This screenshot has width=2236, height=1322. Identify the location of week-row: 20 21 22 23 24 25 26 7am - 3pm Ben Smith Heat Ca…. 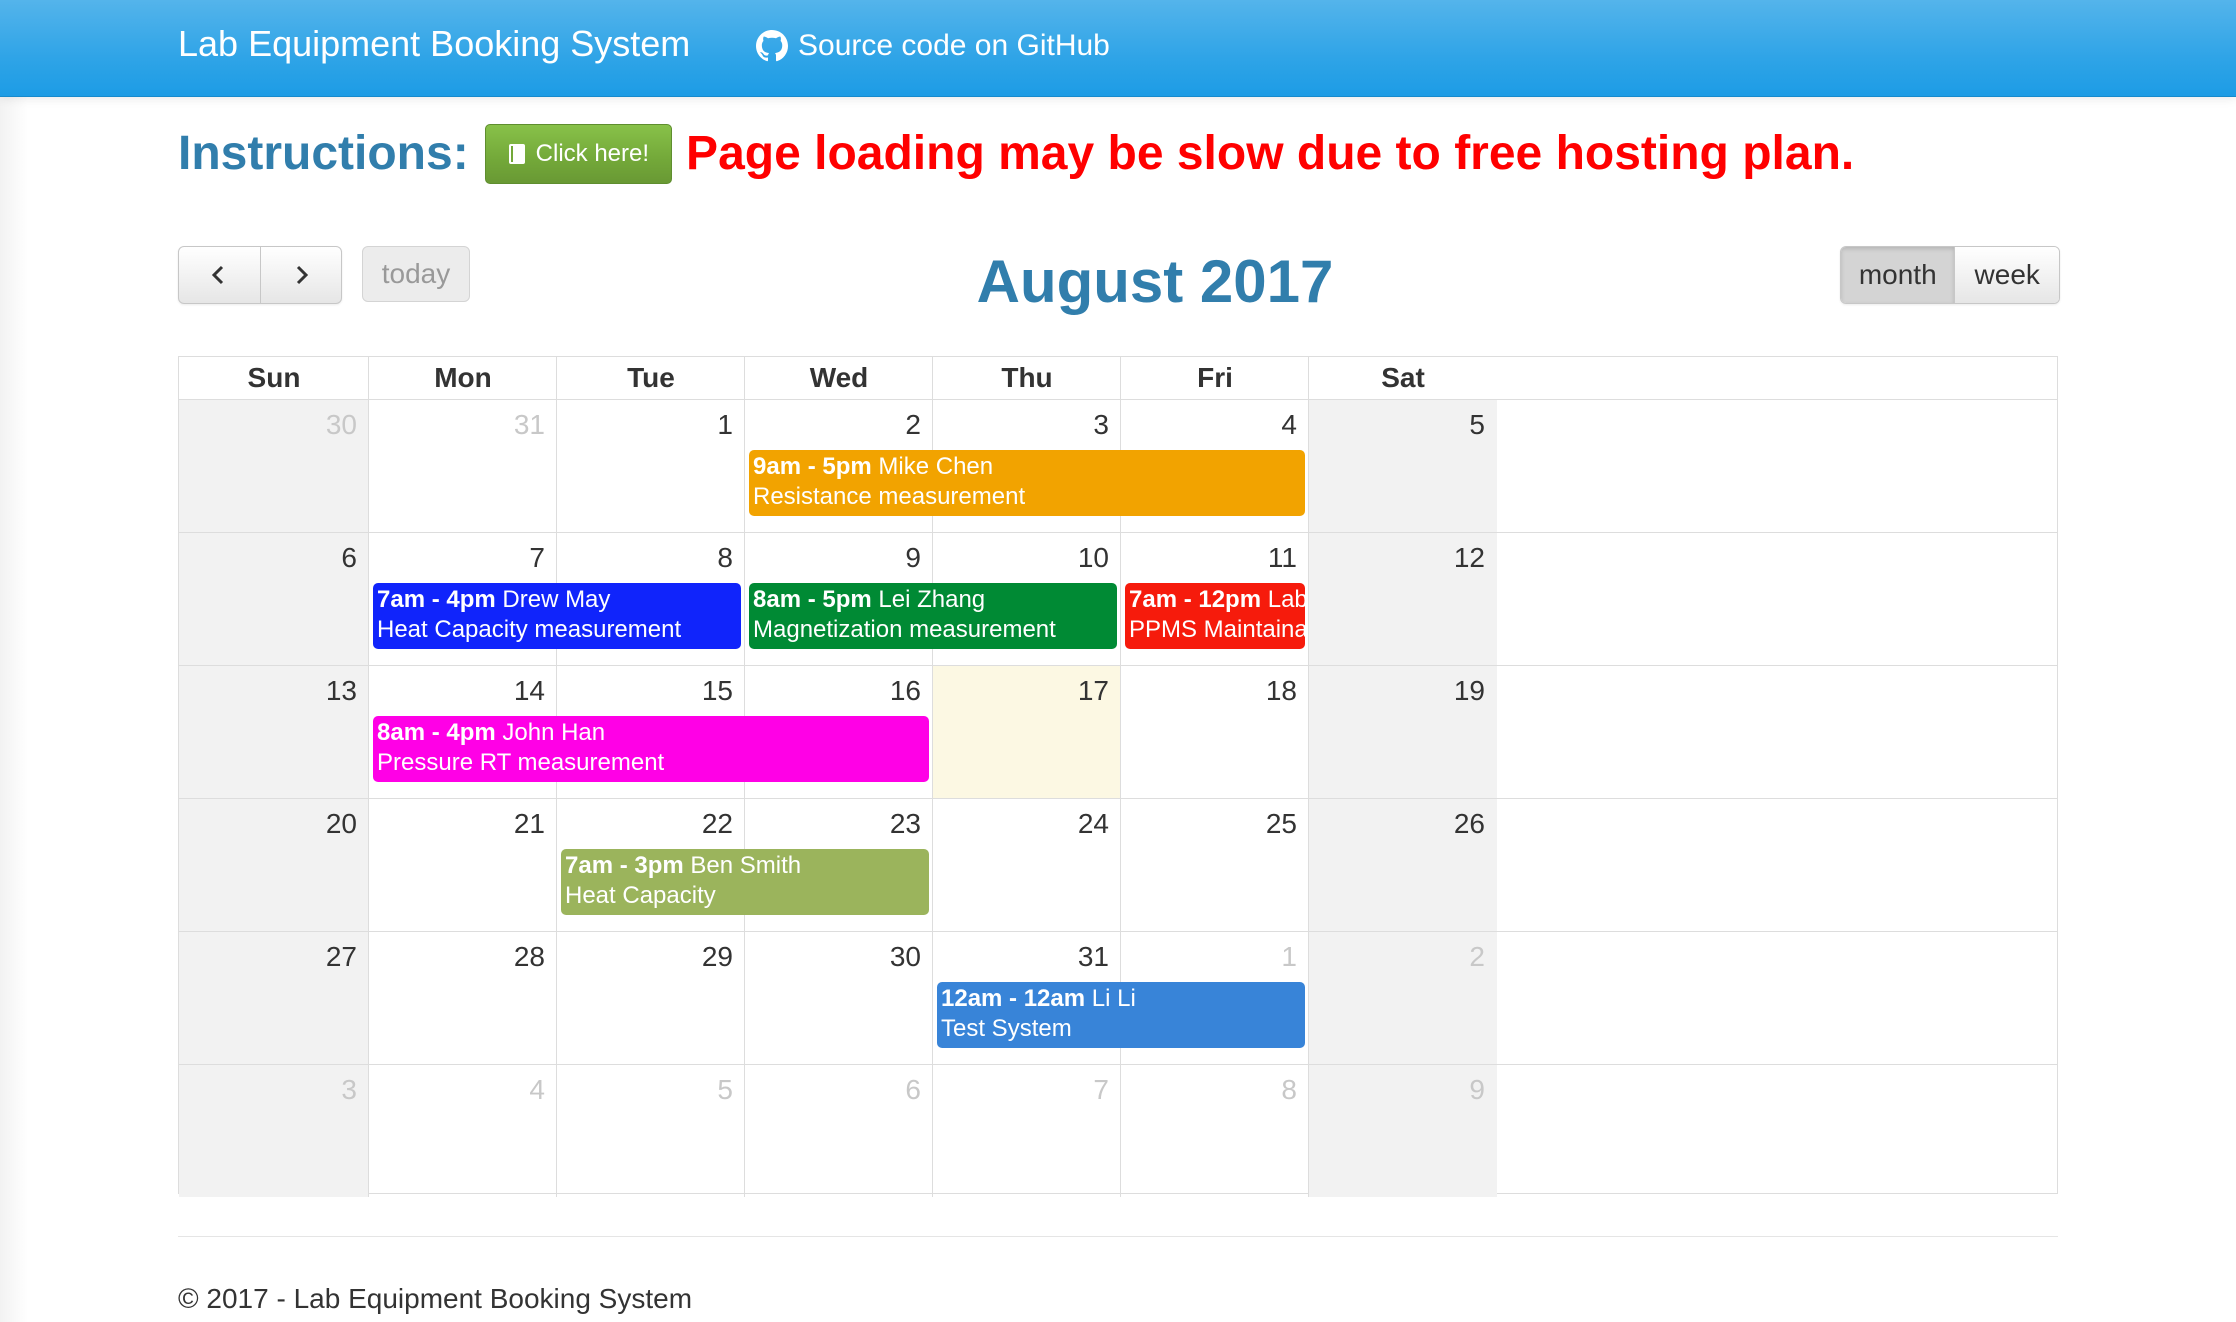
(1118, 865).